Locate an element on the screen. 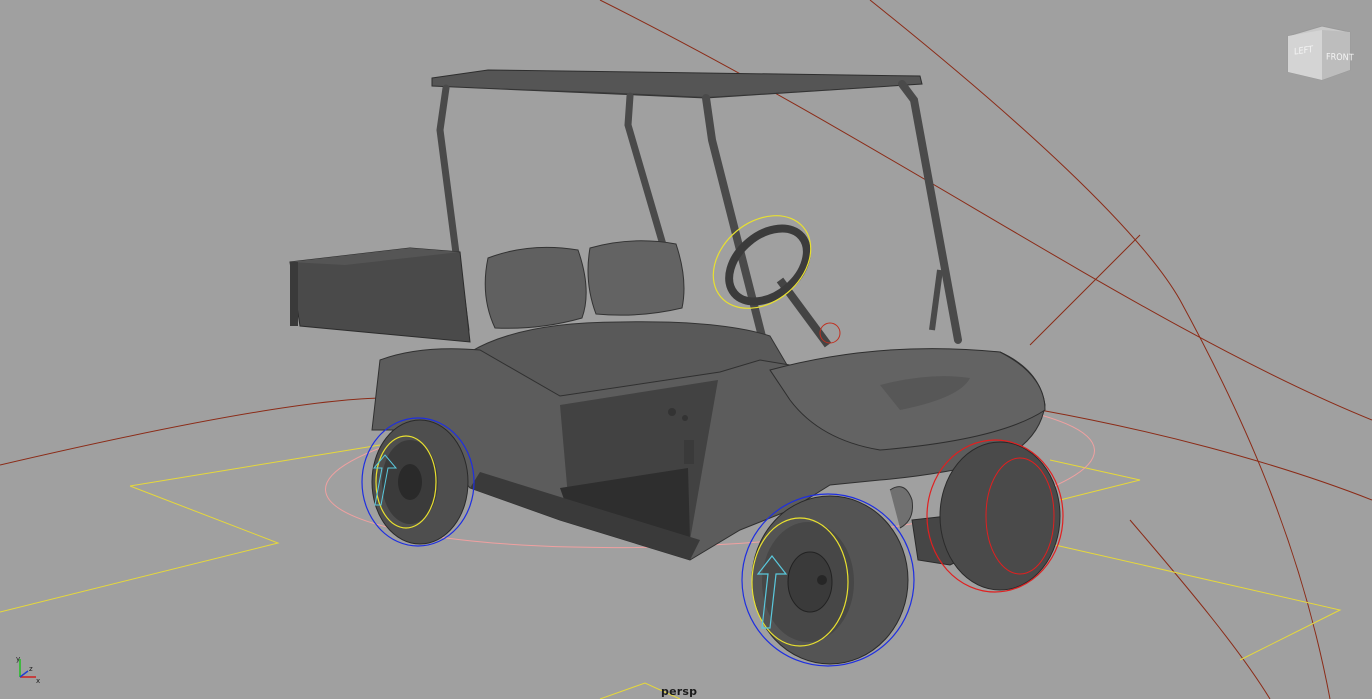 The height and width of the screenshot is (699, 1372). camera-name-label: persp is located at coordinates (679, 691).